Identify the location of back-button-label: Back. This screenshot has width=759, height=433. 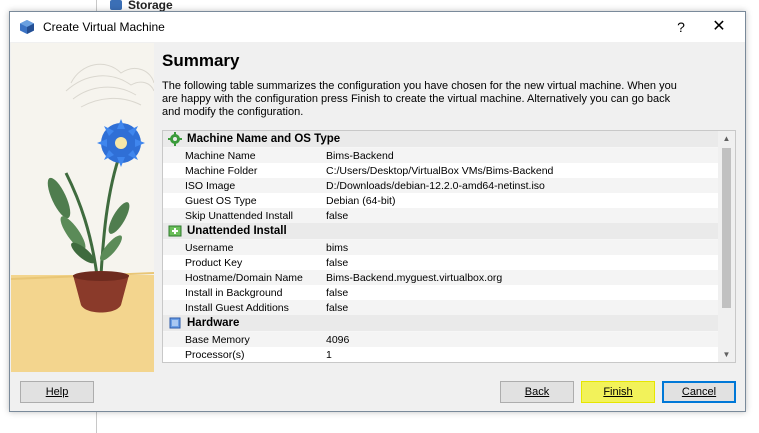
(537, 392).